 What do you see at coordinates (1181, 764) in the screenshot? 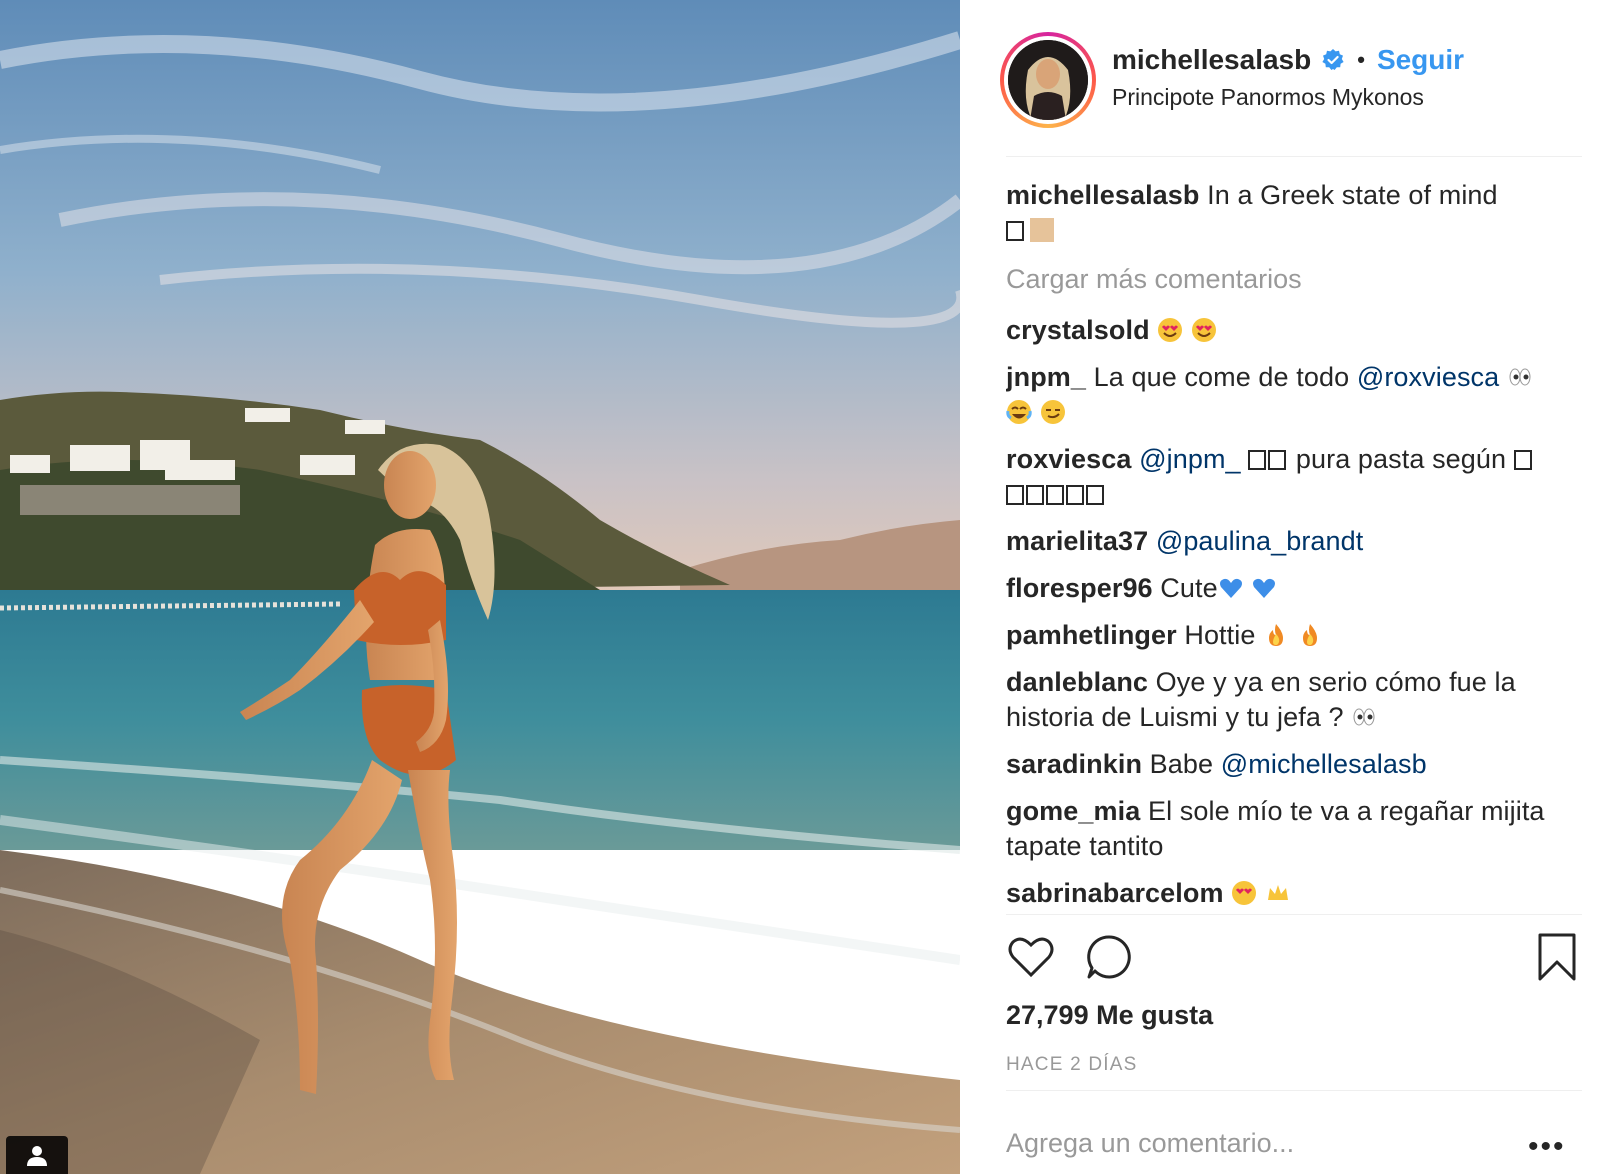
I see `comment-text: Babe` at bounding box center [1181, 764].